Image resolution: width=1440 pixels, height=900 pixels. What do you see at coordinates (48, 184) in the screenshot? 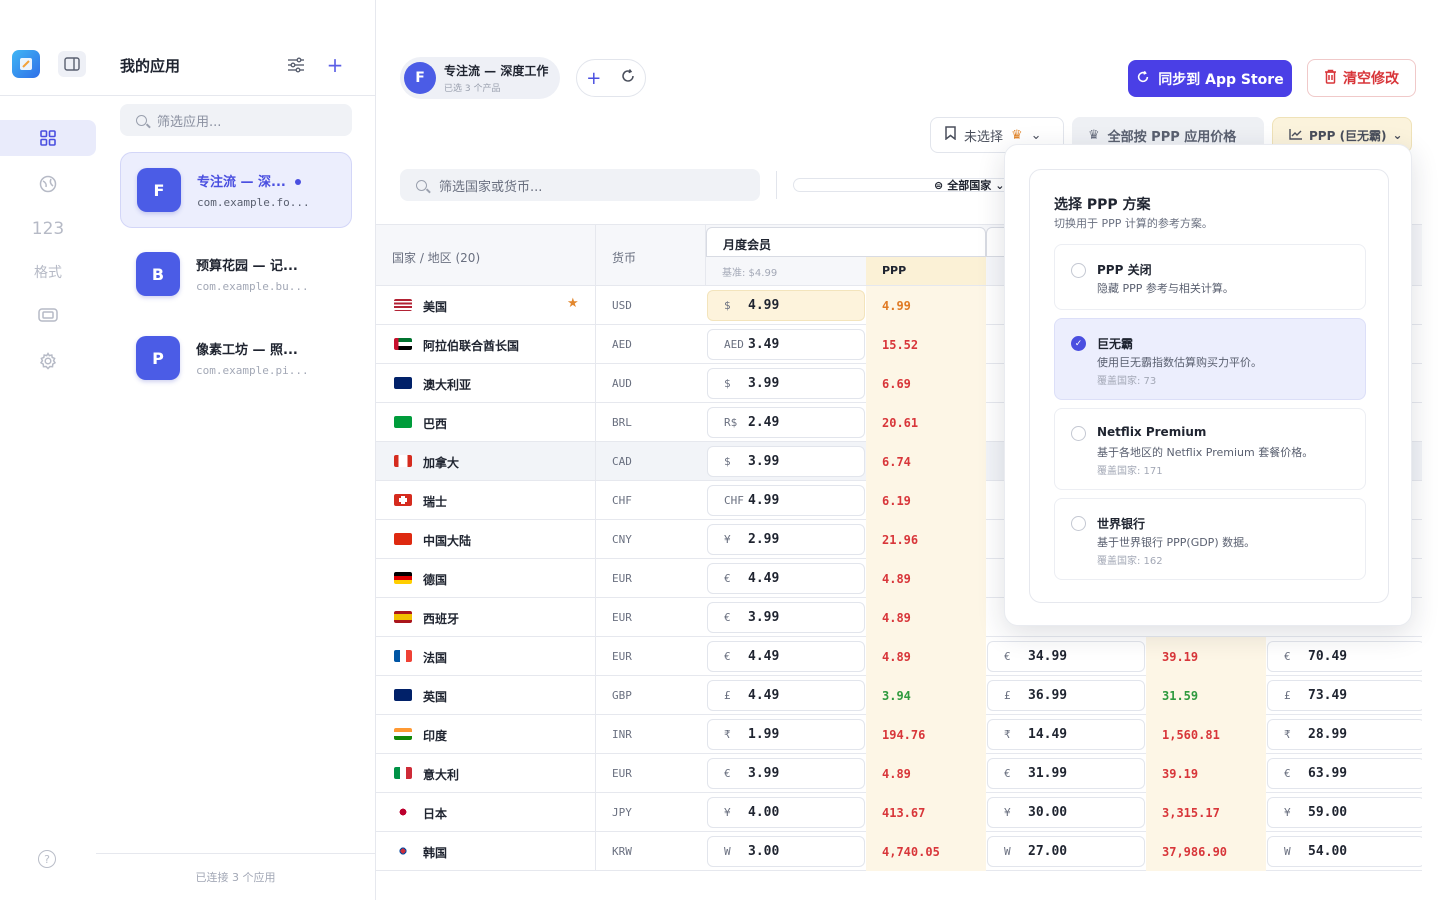
I see `nav-globe-icon` at bounding box center [48, 184].